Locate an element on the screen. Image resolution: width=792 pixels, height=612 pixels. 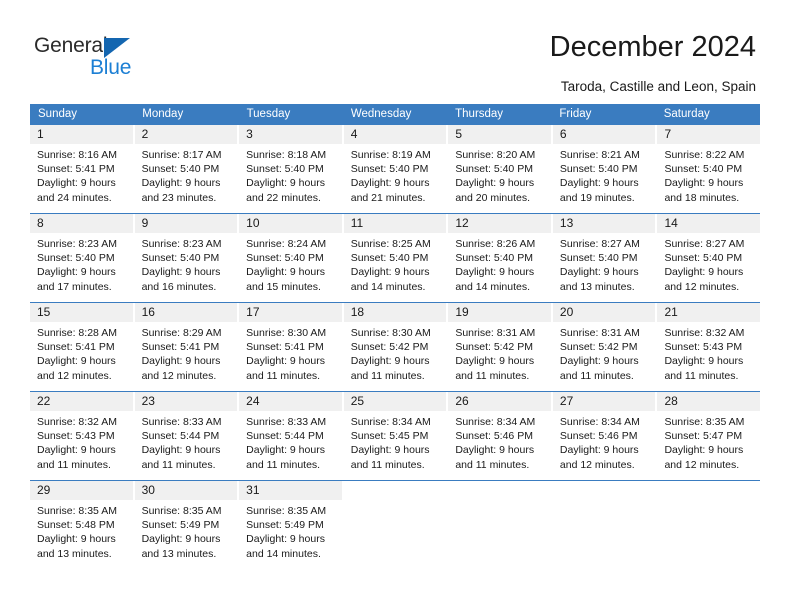
day-number: 24 is located at coordinates (290, 401).